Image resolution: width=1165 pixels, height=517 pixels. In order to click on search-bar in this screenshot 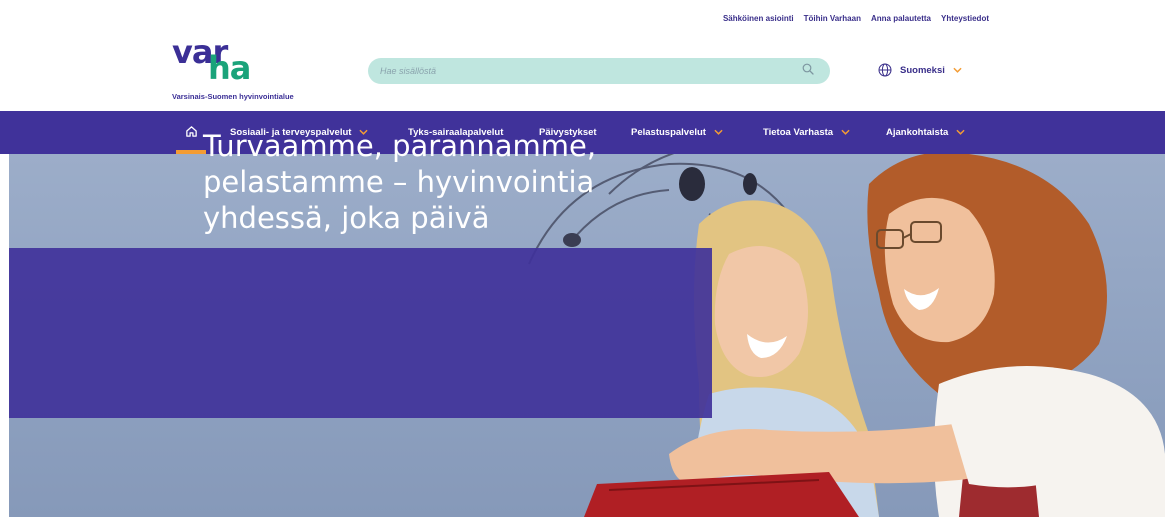, I will do `click(599, 71)`.